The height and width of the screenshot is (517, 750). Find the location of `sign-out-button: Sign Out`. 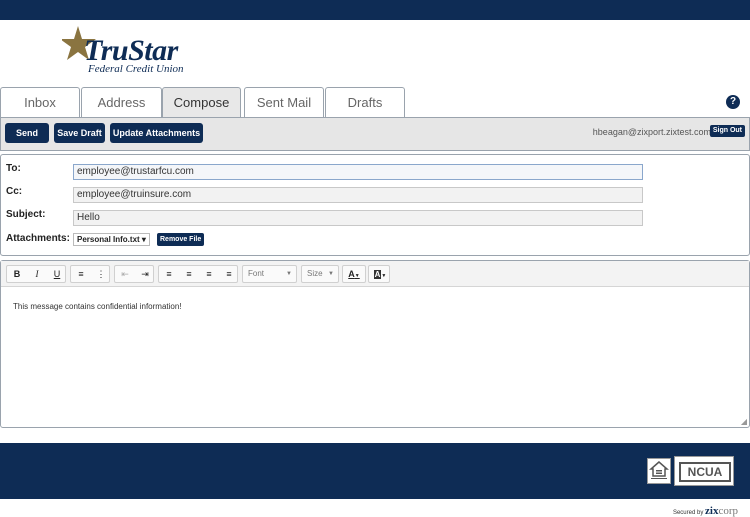

sign-out-button: Sign Out is located at coordinates (727, 131).